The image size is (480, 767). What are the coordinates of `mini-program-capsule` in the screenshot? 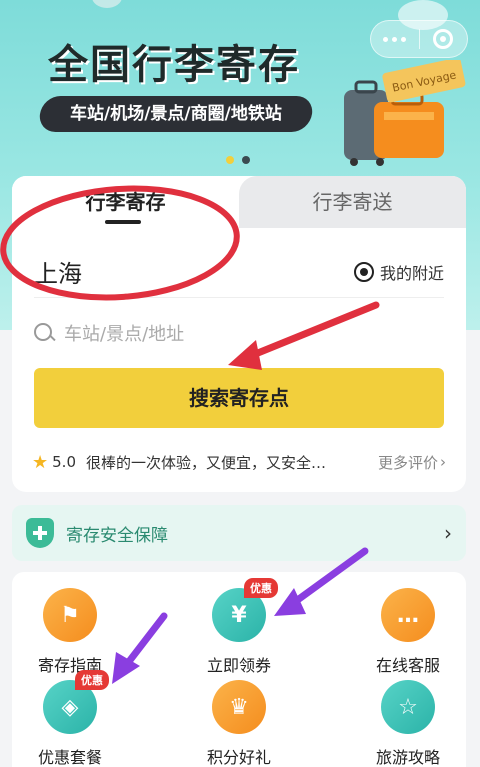 It's located at (419, 39).